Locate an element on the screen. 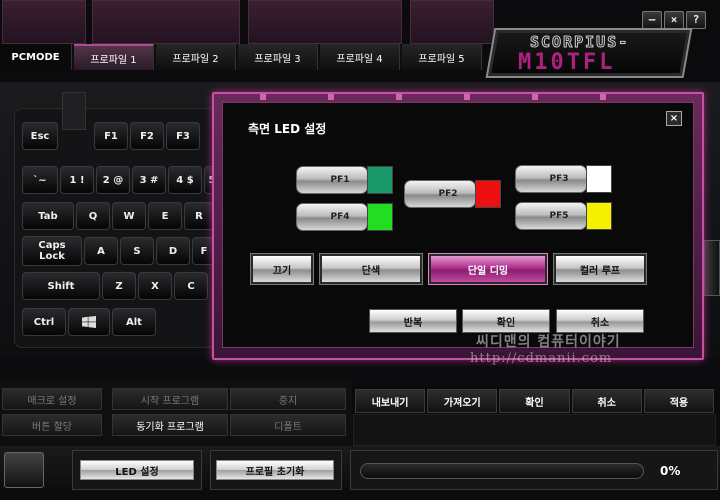 Image resolution: width=720 pixels, height=500 pixels. key-f1: F1 is located at coordinates (111, 136).